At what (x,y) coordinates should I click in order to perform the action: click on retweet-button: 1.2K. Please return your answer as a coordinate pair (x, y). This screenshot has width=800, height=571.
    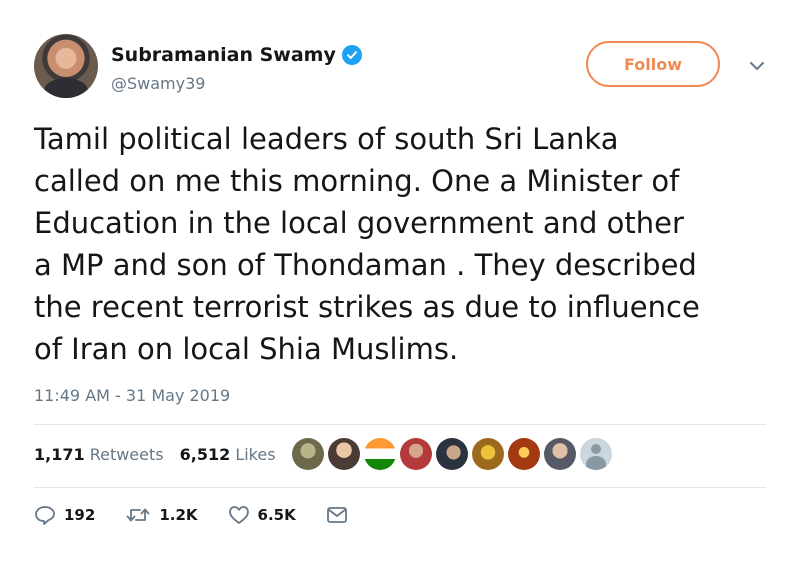
    Looking at the image, I should click on (161, 515).